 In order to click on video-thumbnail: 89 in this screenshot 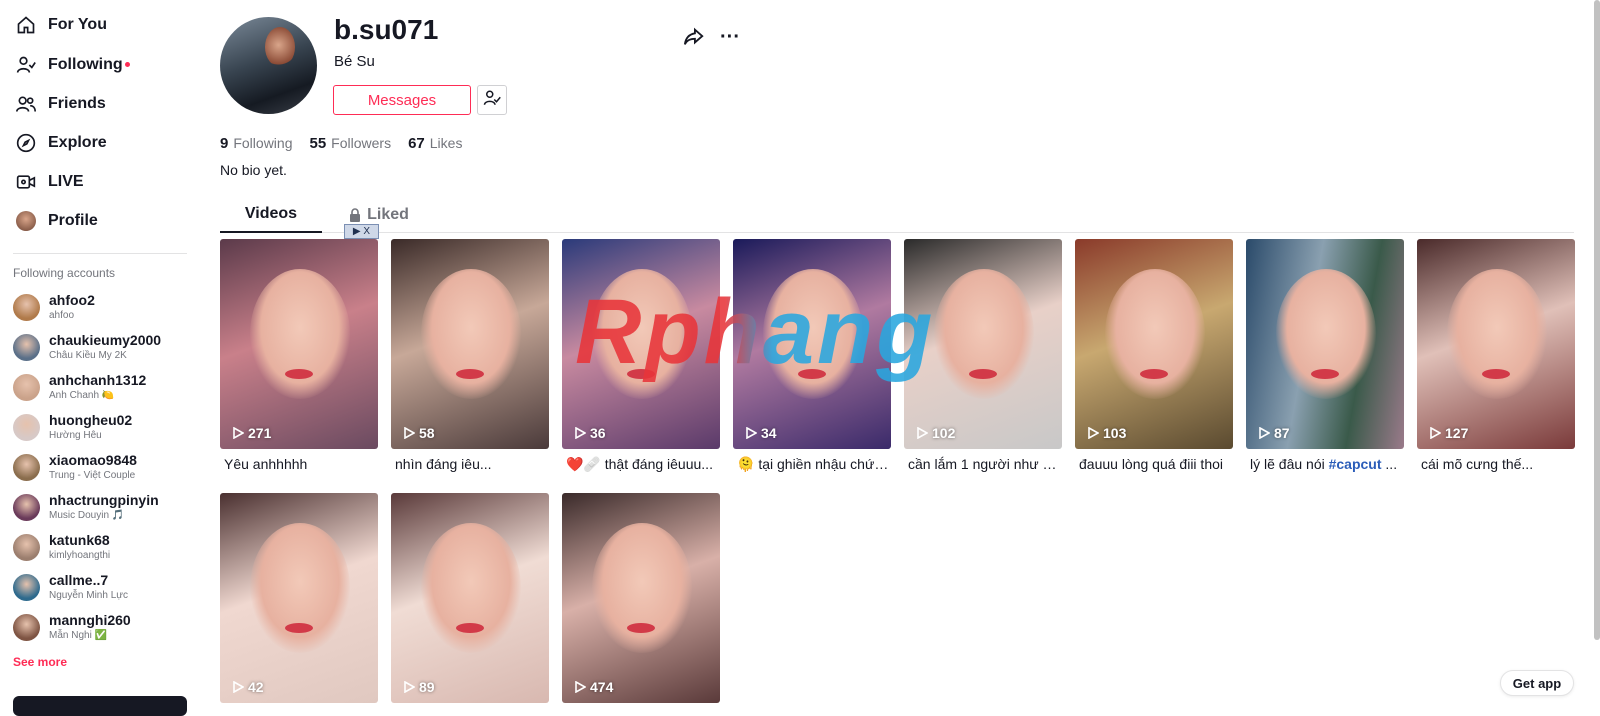, I will do `click(470, 598)`.